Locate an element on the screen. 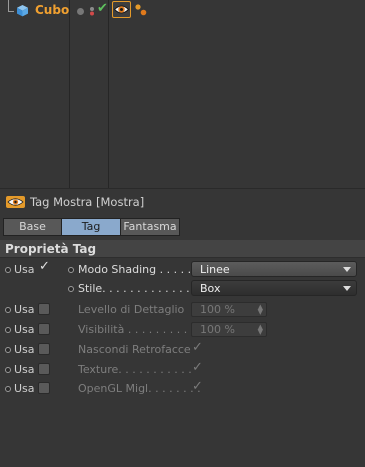  dropdown-value: Linee is located at coordinates (215, 269).